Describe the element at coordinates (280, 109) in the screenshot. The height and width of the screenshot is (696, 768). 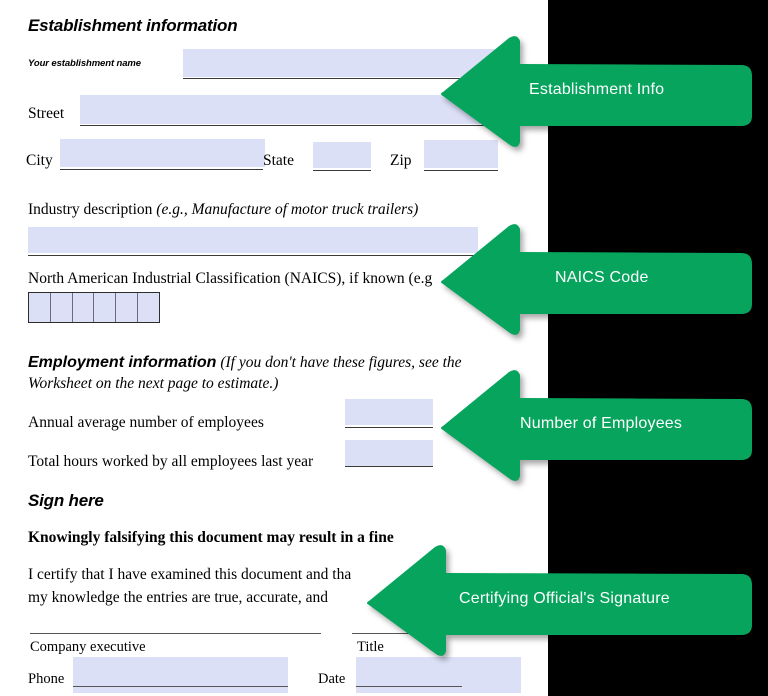
I see `input-street` at that location.